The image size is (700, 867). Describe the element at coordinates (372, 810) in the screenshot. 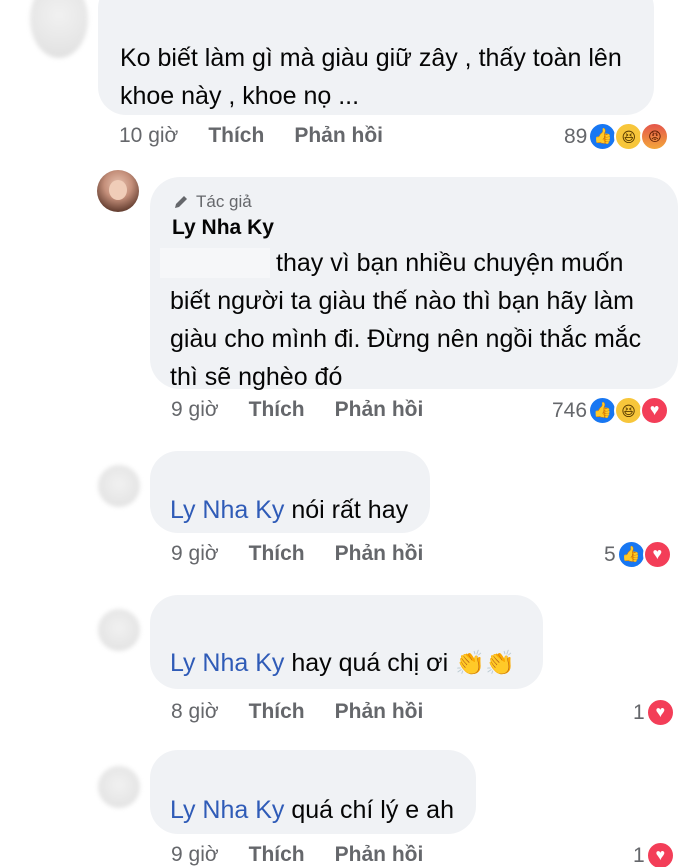

I see `reply-text-body: quá chí lý e ah` at that location.